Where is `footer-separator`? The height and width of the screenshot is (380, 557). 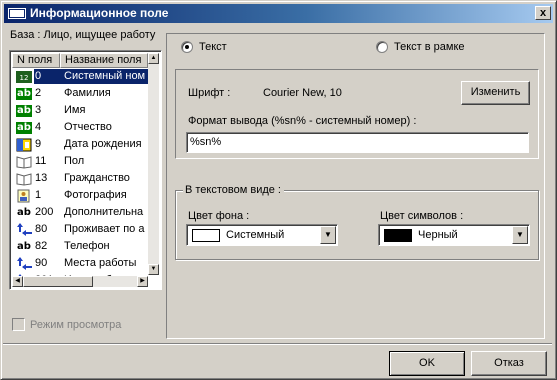 footer-separator is located at coordinates (277, 344).